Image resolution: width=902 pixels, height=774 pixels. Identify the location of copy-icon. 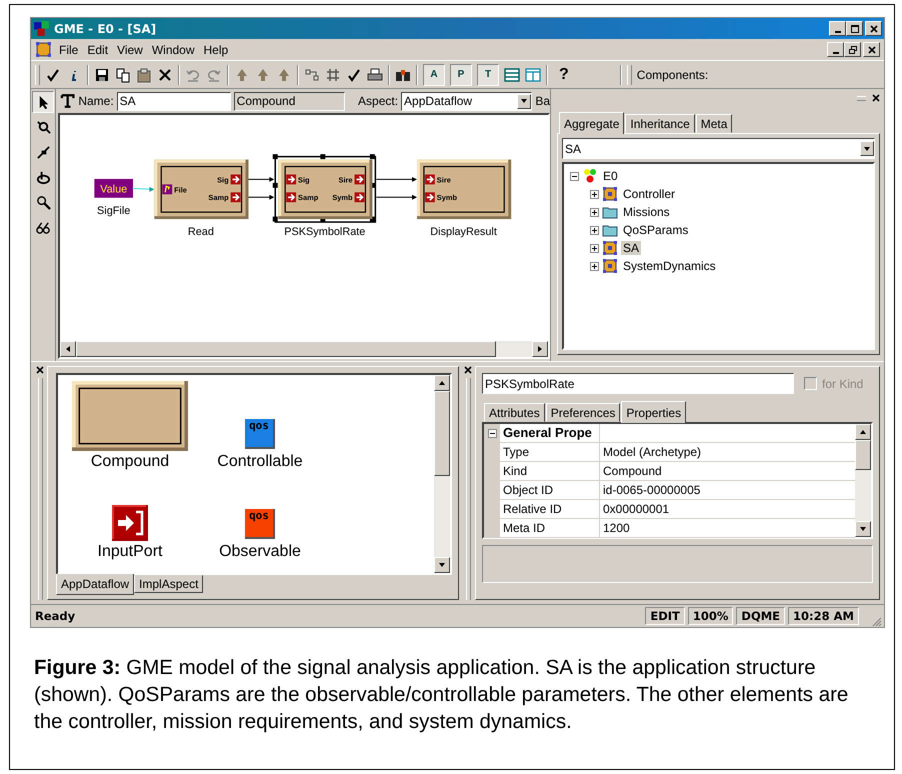
(123, 74).